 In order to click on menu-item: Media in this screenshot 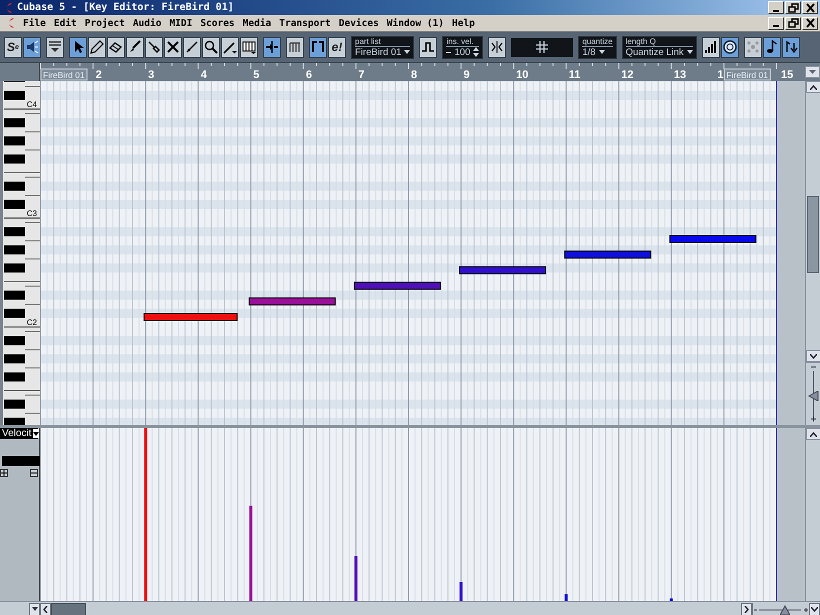, I will do `click(257, 23)`.